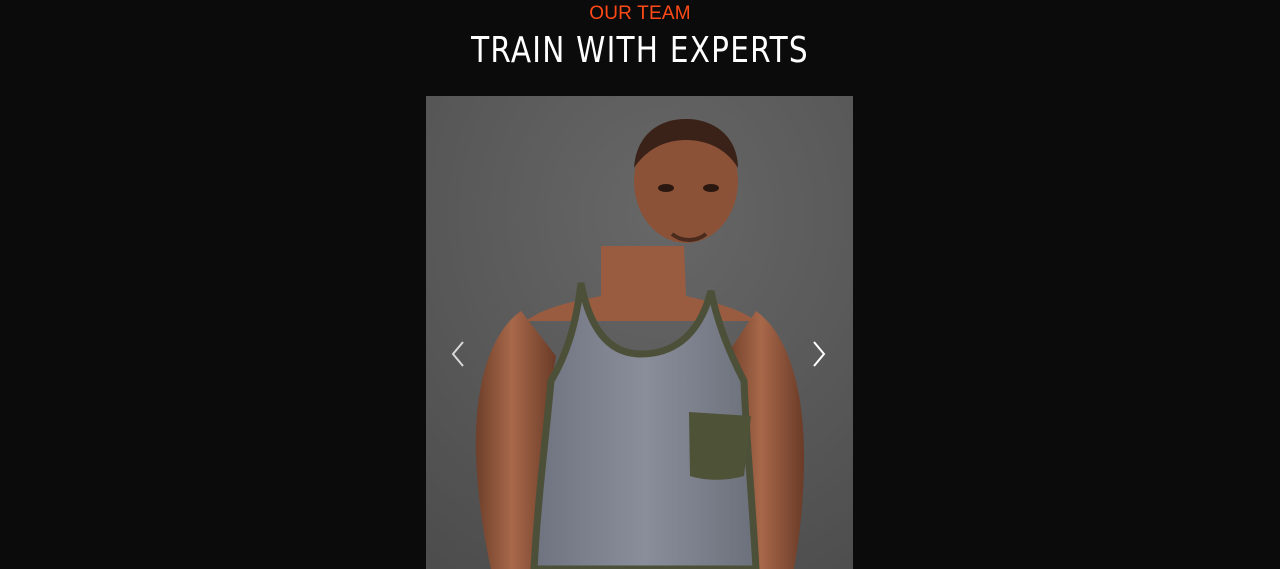 Image resolution: width=1280 pixels, height=569 pixels. I want to click on section-title: TRAIN WITH EXPERTS, so click(640, 50).